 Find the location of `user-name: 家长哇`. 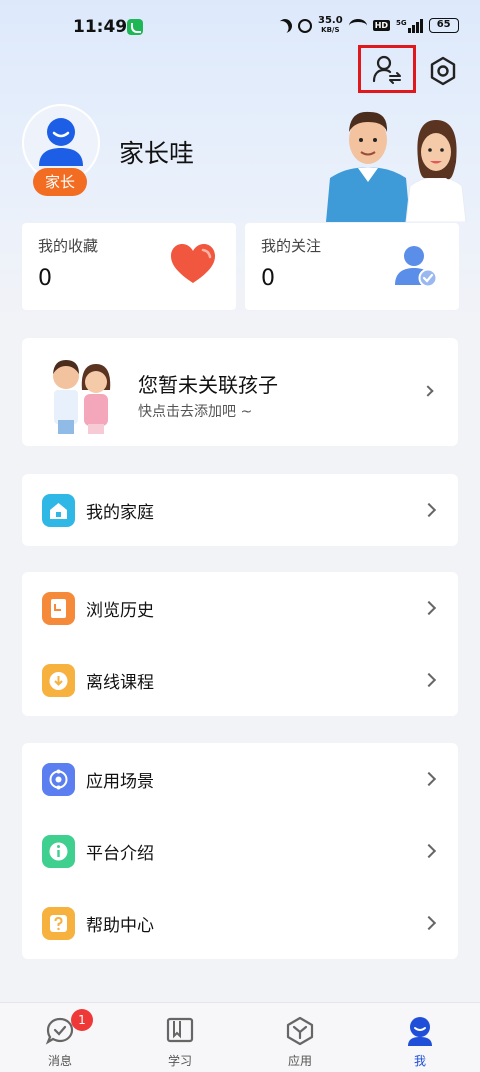

user-name: 家长哇 is located at coordinates (157, 153).